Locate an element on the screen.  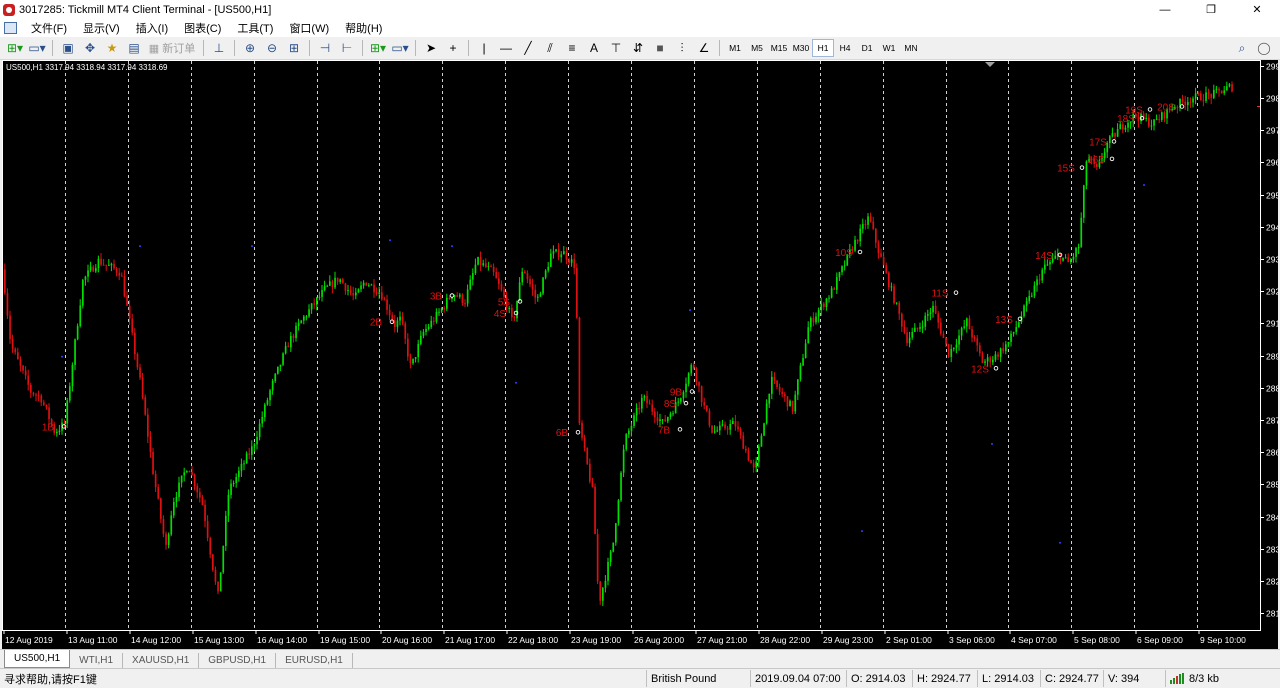
tab-eurusd: EURUSD,H1 is located at coordinates (314, 660).